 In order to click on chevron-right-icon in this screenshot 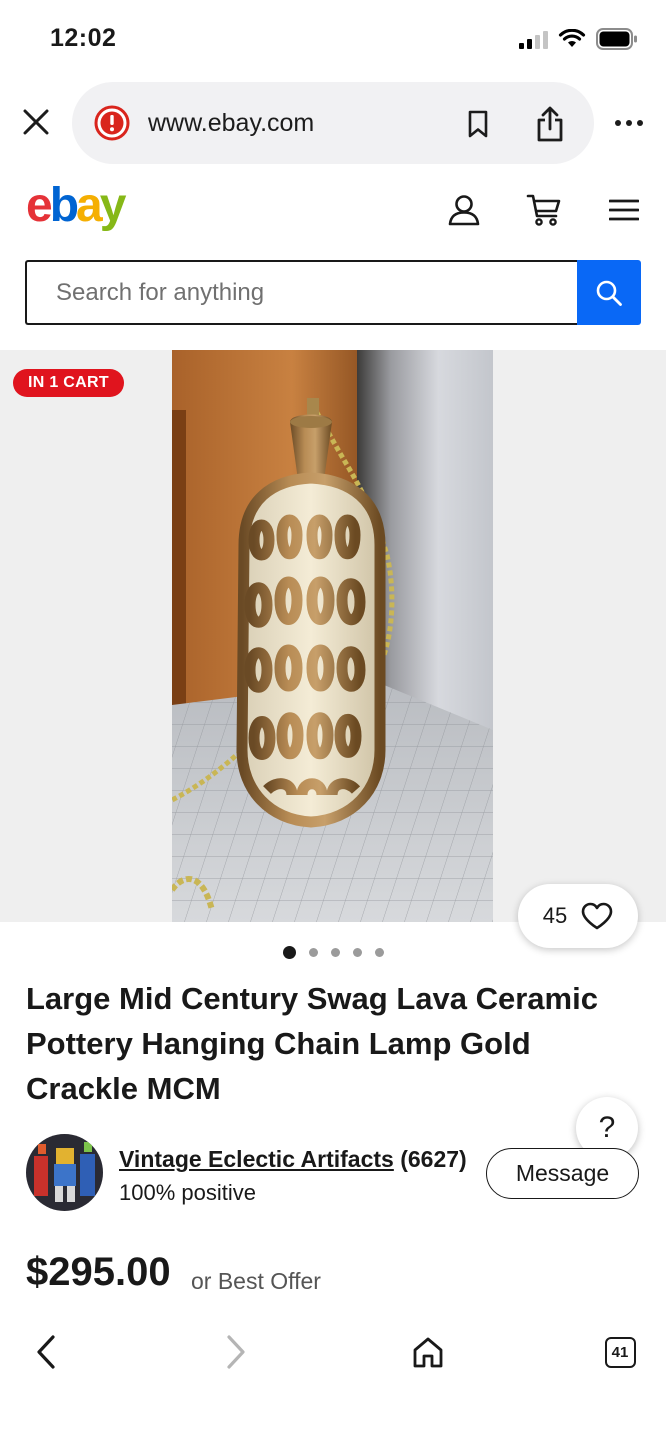, I will do `click(236, 1352)`.